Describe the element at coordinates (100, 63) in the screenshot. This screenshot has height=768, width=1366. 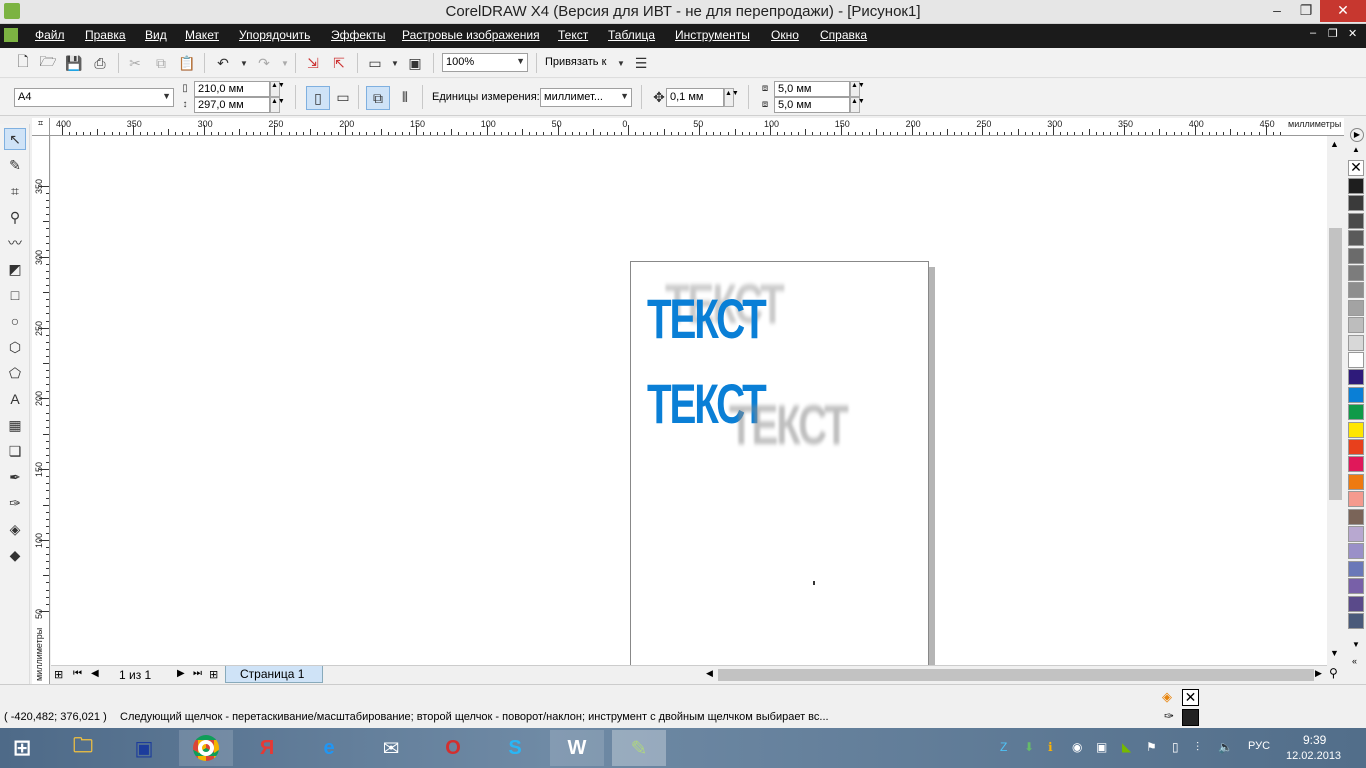
I see `print-icon: ⎙` at that location.